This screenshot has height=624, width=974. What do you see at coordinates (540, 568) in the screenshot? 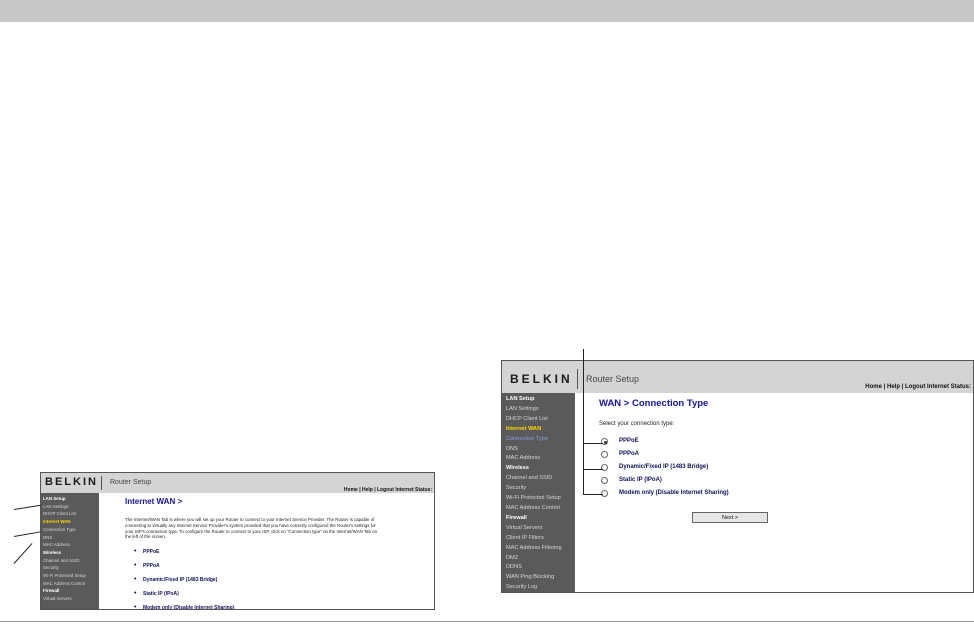
I see `sidebar-item-ddns: DDNS` at bounding box center [540, 568].